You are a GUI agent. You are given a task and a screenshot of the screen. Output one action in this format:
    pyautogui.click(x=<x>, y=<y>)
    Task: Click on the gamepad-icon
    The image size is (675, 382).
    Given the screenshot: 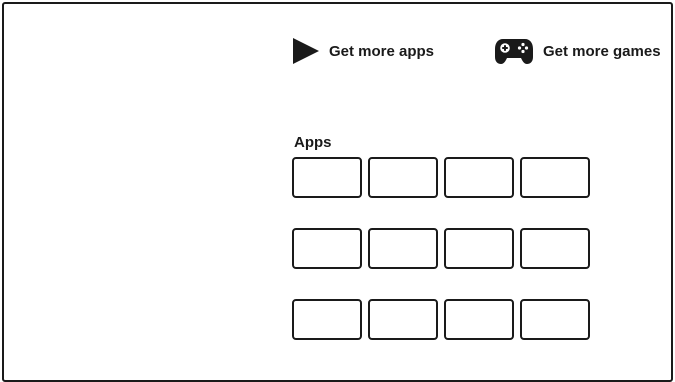 What is the action you would take?
    pyautogui.click(x=514, y=51)
    